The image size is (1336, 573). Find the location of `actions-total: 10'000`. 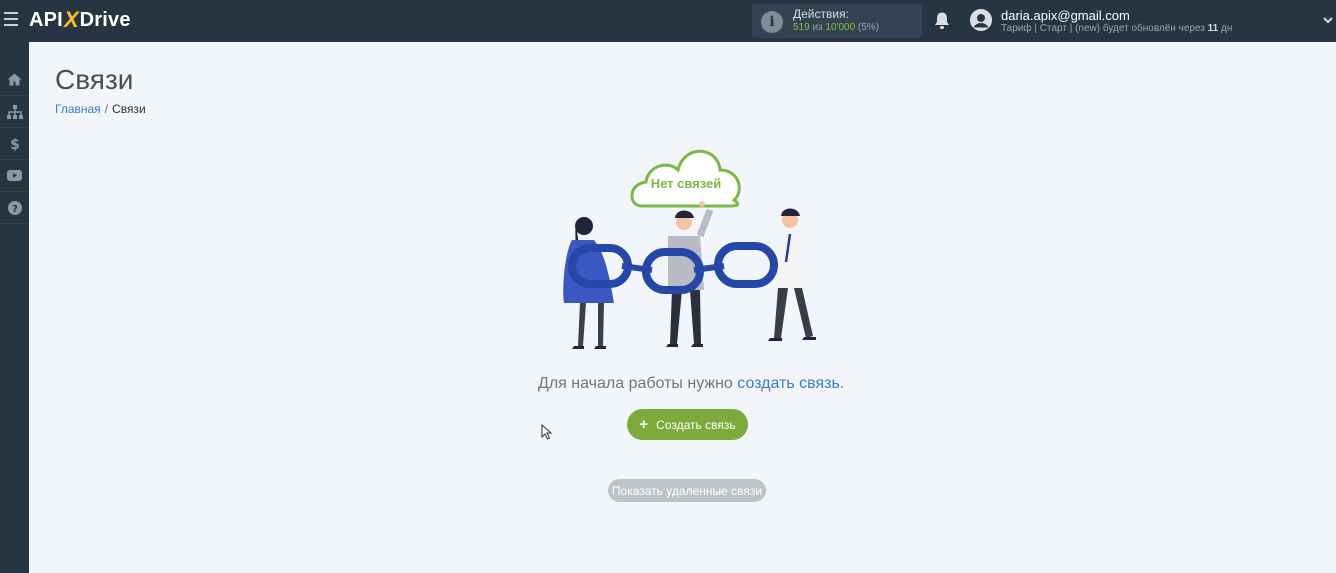

actions-total: 10'000 is located at coordinates (840, 27).